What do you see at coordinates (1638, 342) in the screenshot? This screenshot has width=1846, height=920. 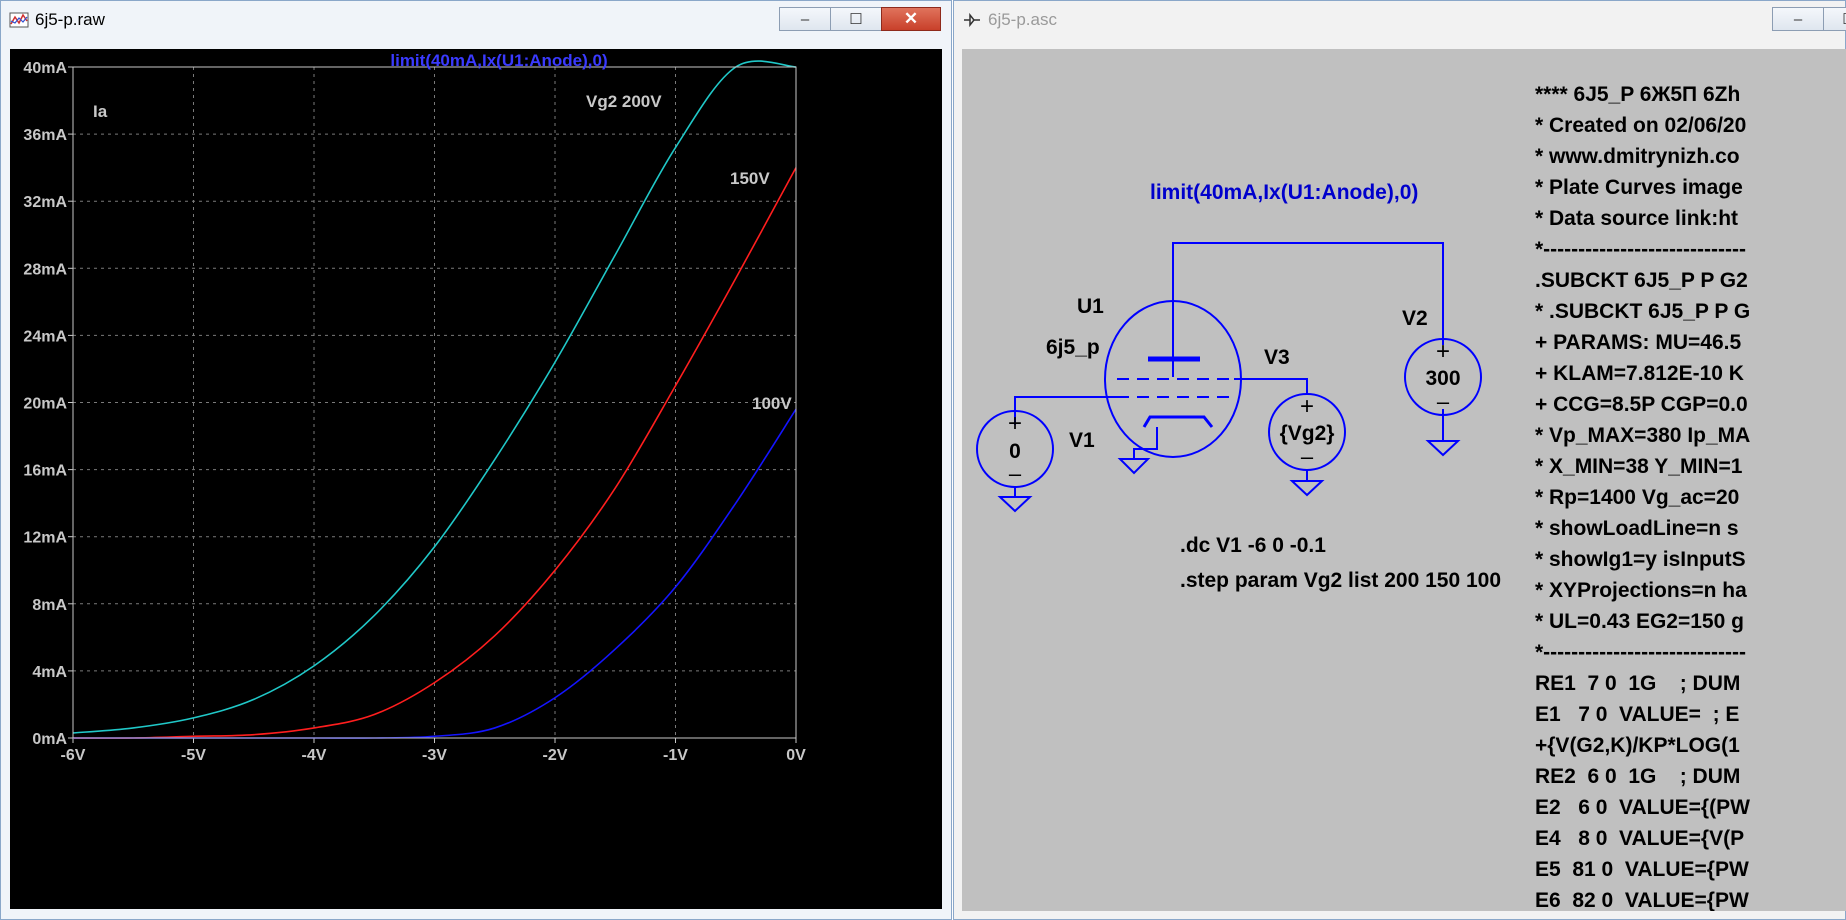 I see `netlist-line: + PARAMS: MU=46.5` at bounding box center [1638, 342].